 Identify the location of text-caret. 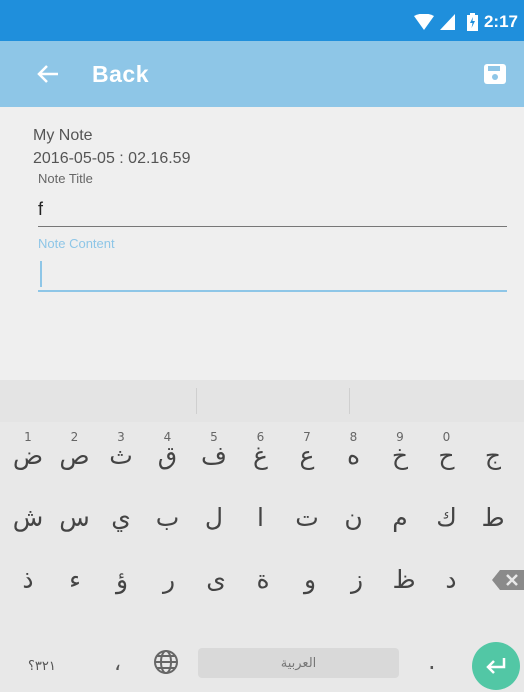
(41, 274).